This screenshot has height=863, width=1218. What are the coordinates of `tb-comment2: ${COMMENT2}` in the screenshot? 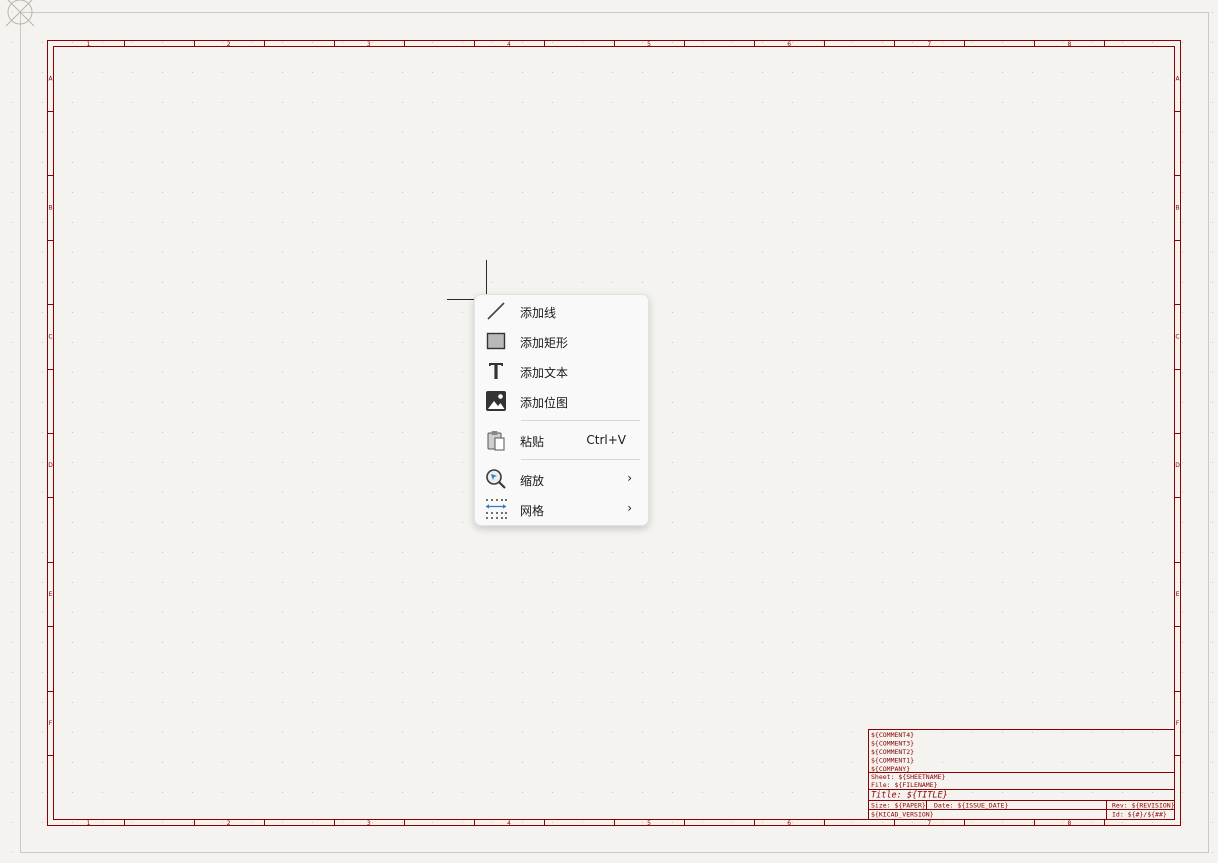 It's located at (892, 752).